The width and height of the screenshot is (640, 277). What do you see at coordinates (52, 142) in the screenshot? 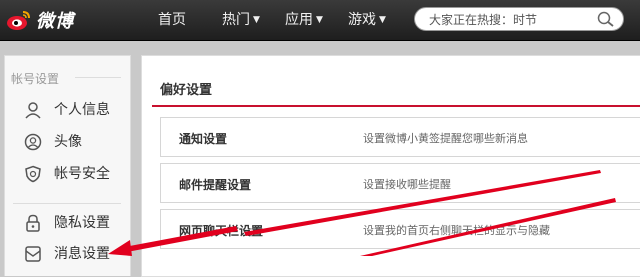
I see `sidebar-item-avatar: 头像` at bounding box center [52, 142].